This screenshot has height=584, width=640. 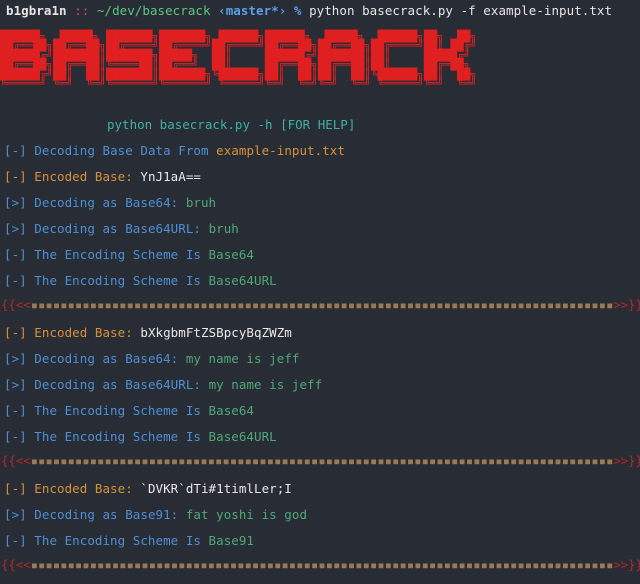 I want to click on encoded-base-value: YnJ1aA==, so click(x=170, y=176).